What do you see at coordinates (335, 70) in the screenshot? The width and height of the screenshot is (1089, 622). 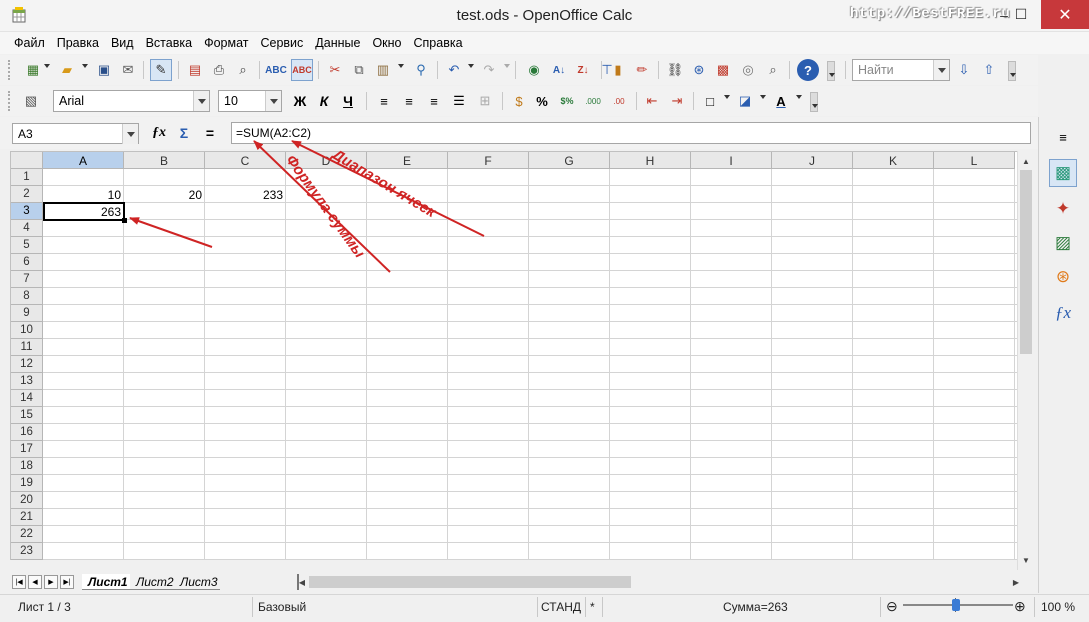 I see `cut-icon: ✂` at bounding box center [335, 70].